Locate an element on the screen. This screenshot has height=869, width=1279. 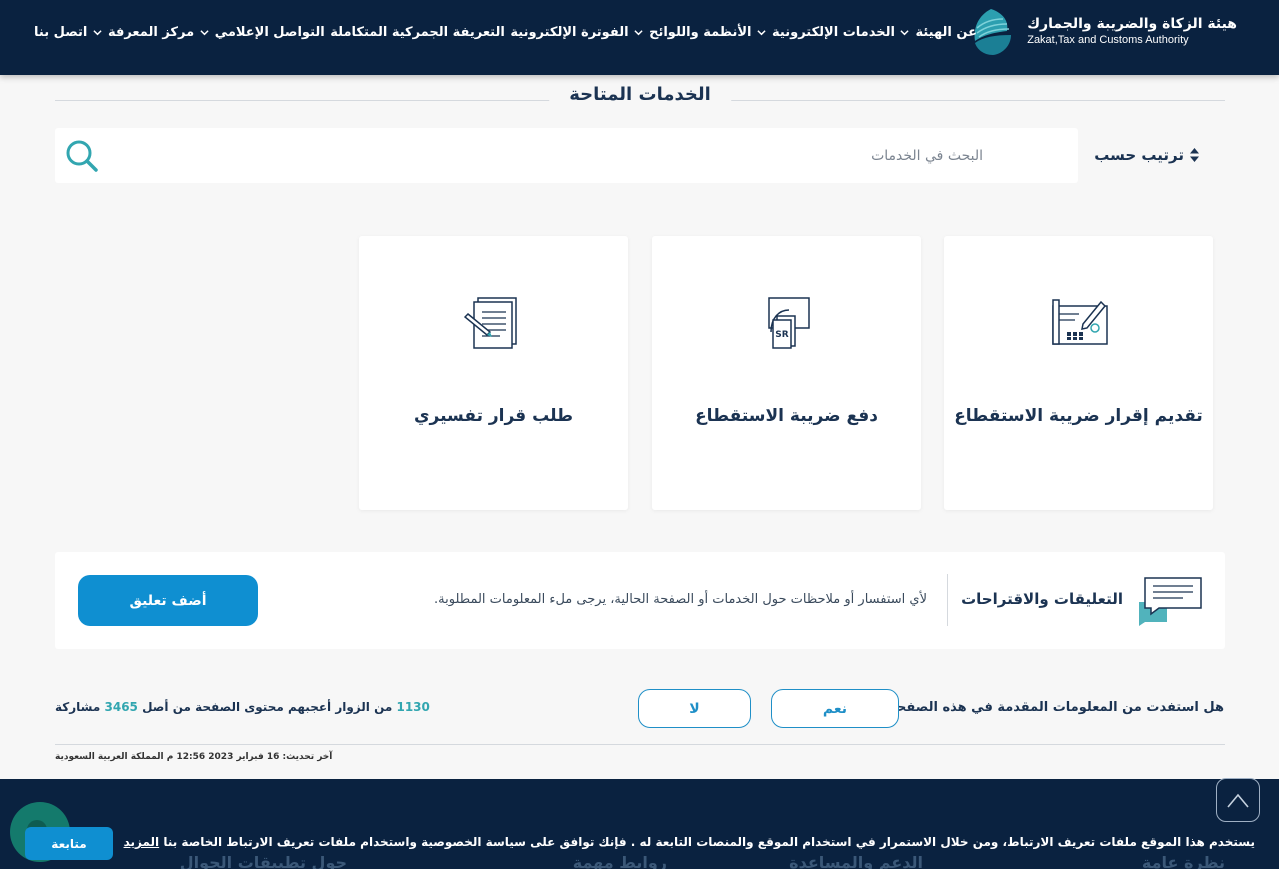
page-title: الخدمات المتاحة is located at coordinates (640, 94).